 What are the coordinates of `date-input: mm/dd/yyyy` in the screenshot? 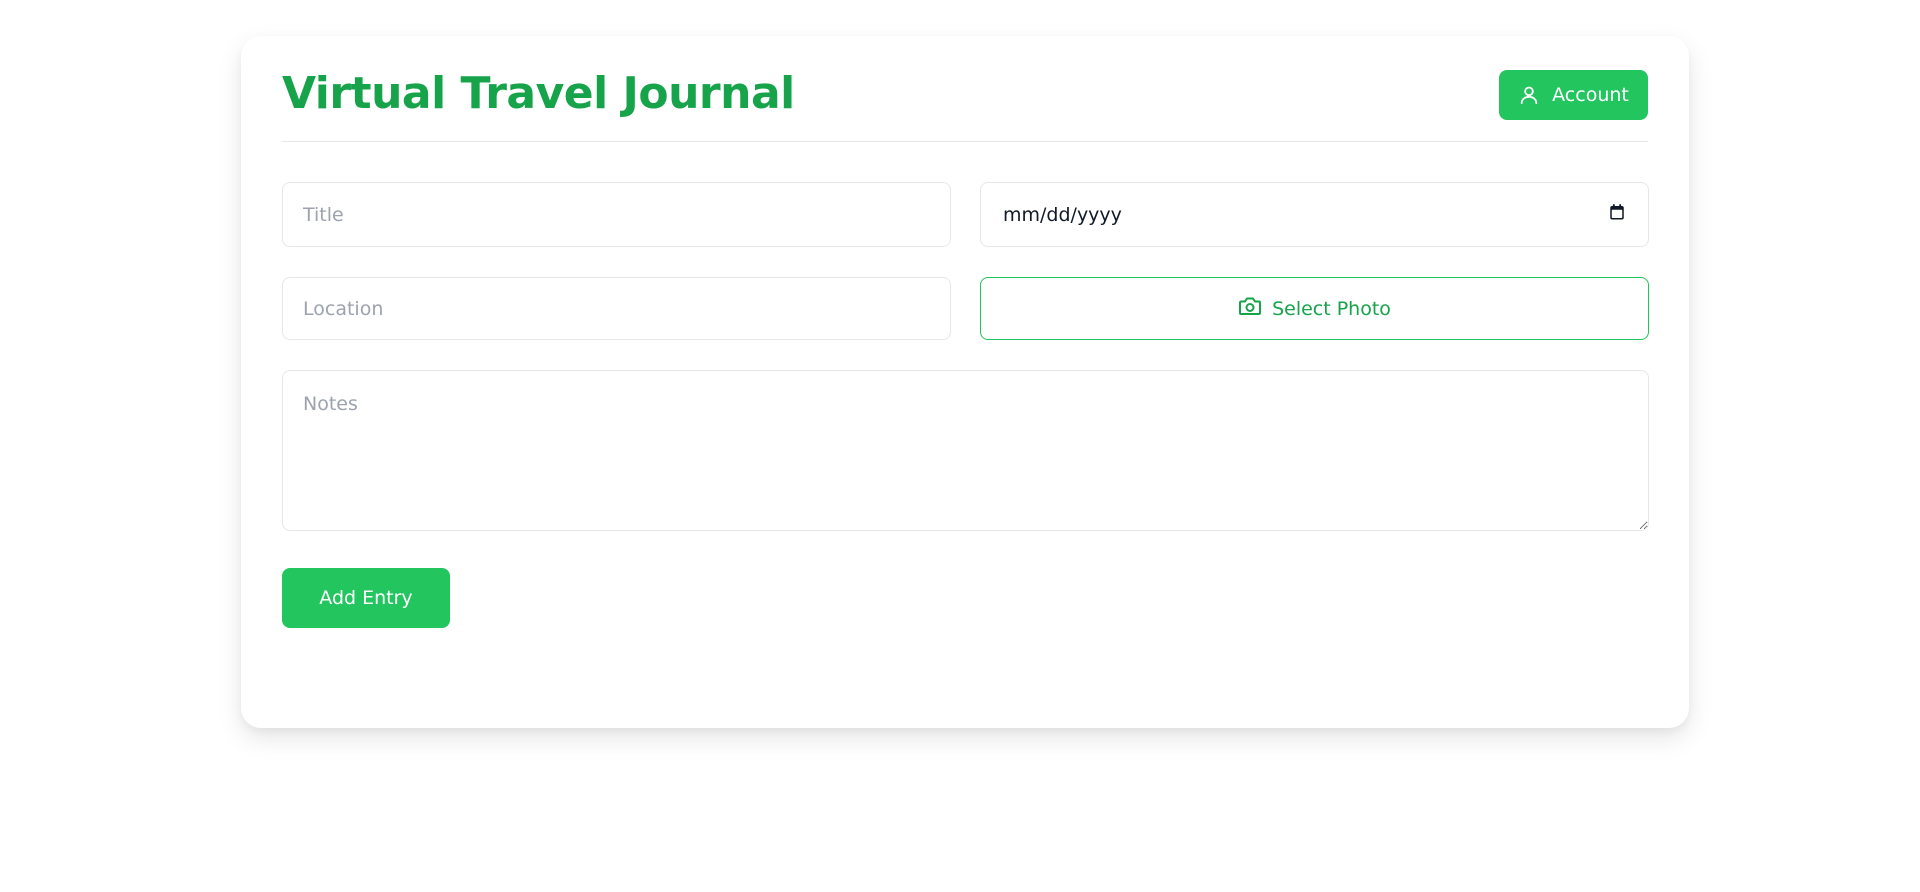 It's located at (1314, 214).